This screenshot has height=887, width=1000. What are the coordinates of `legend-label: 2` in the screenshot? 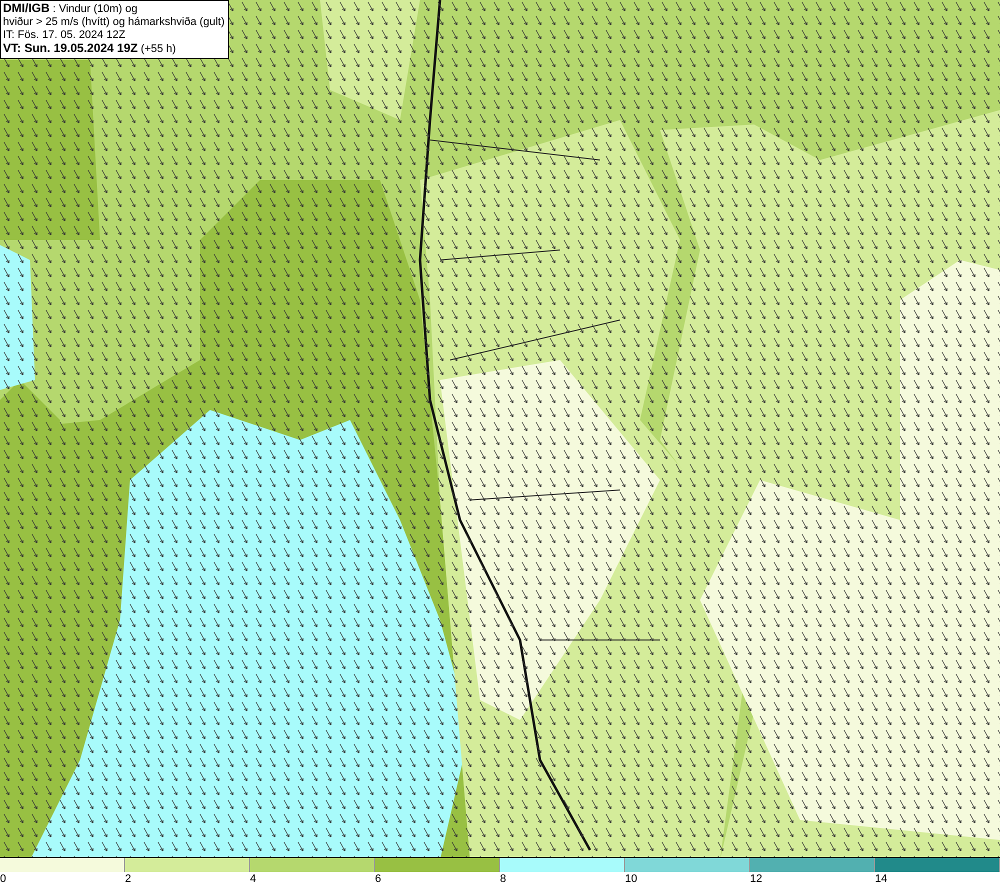 It's located at (128, 879).